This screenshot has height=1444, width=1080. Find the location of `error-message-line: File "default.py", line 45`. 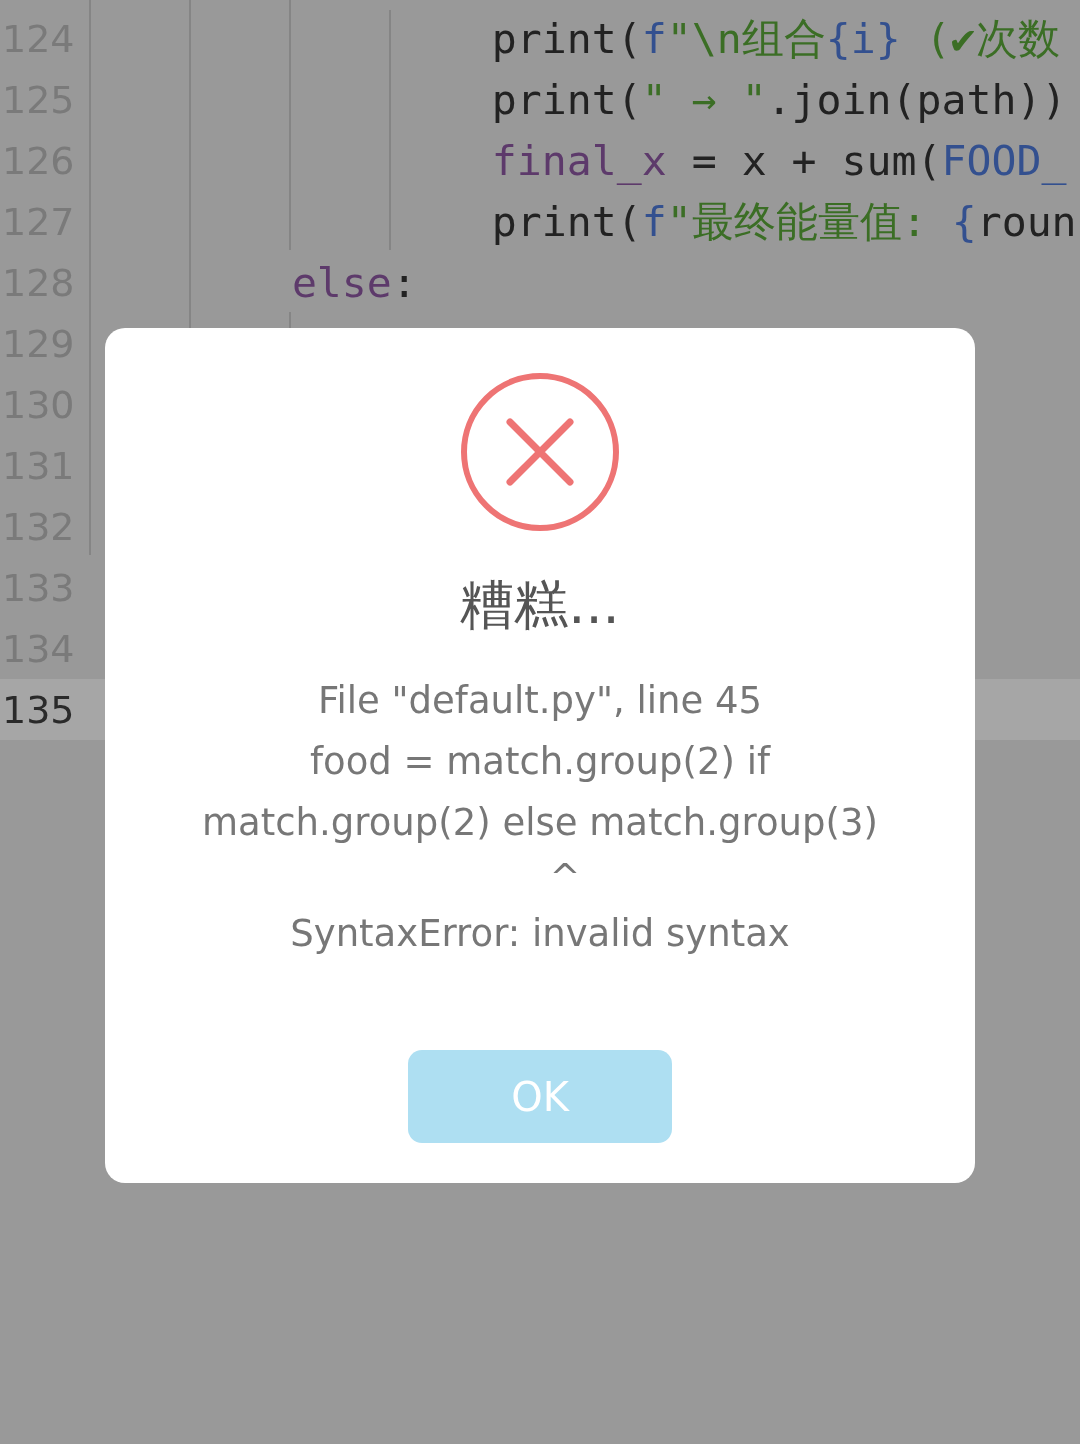

error-message-line: File "default.py", line 45 is located at coordinates (540, 701).